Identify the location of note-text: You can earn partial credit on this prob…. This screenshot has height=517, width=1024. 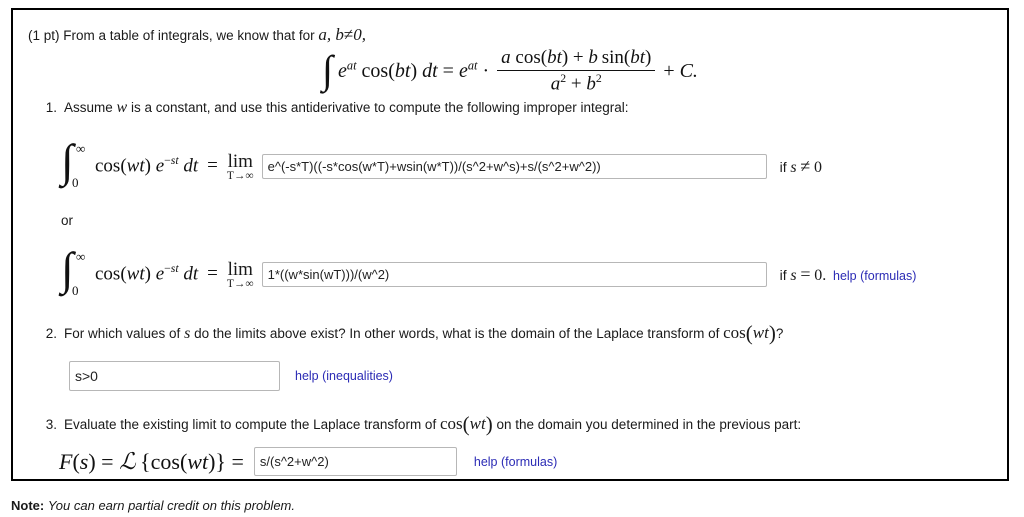
(171, 505).